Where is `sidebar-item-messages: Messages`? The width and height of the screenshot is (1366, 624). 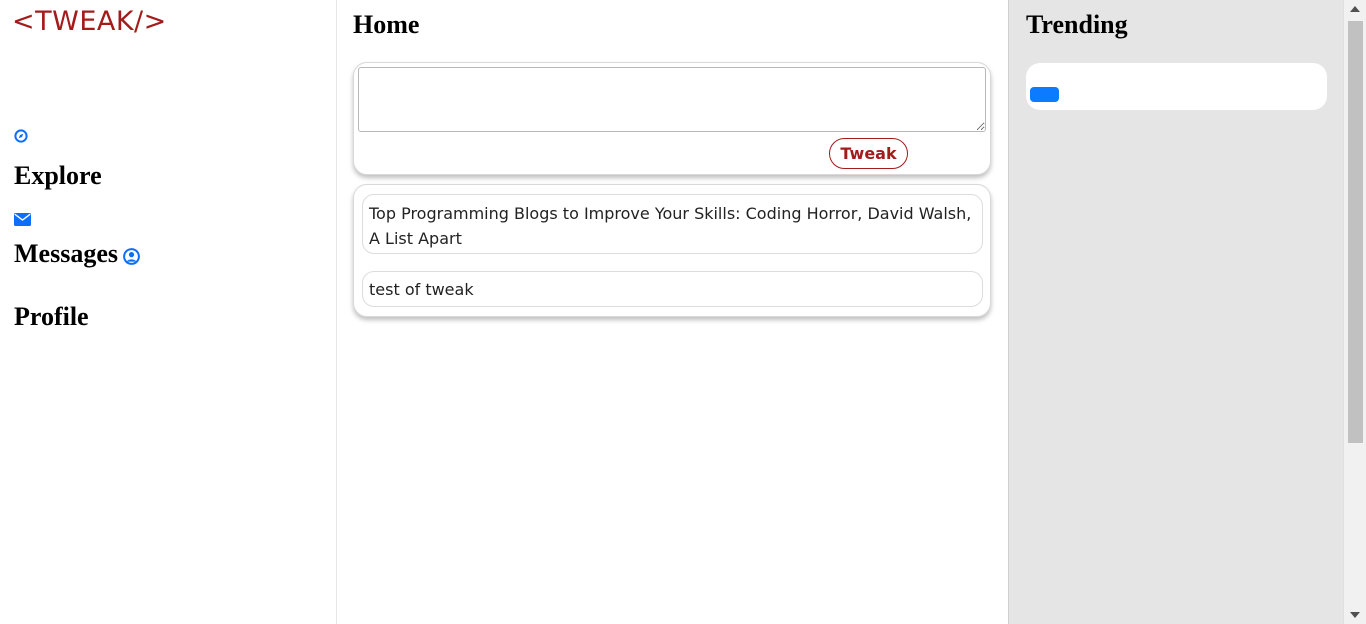
sidebar-item-messages: Messages is located at coordinates (66, 254).